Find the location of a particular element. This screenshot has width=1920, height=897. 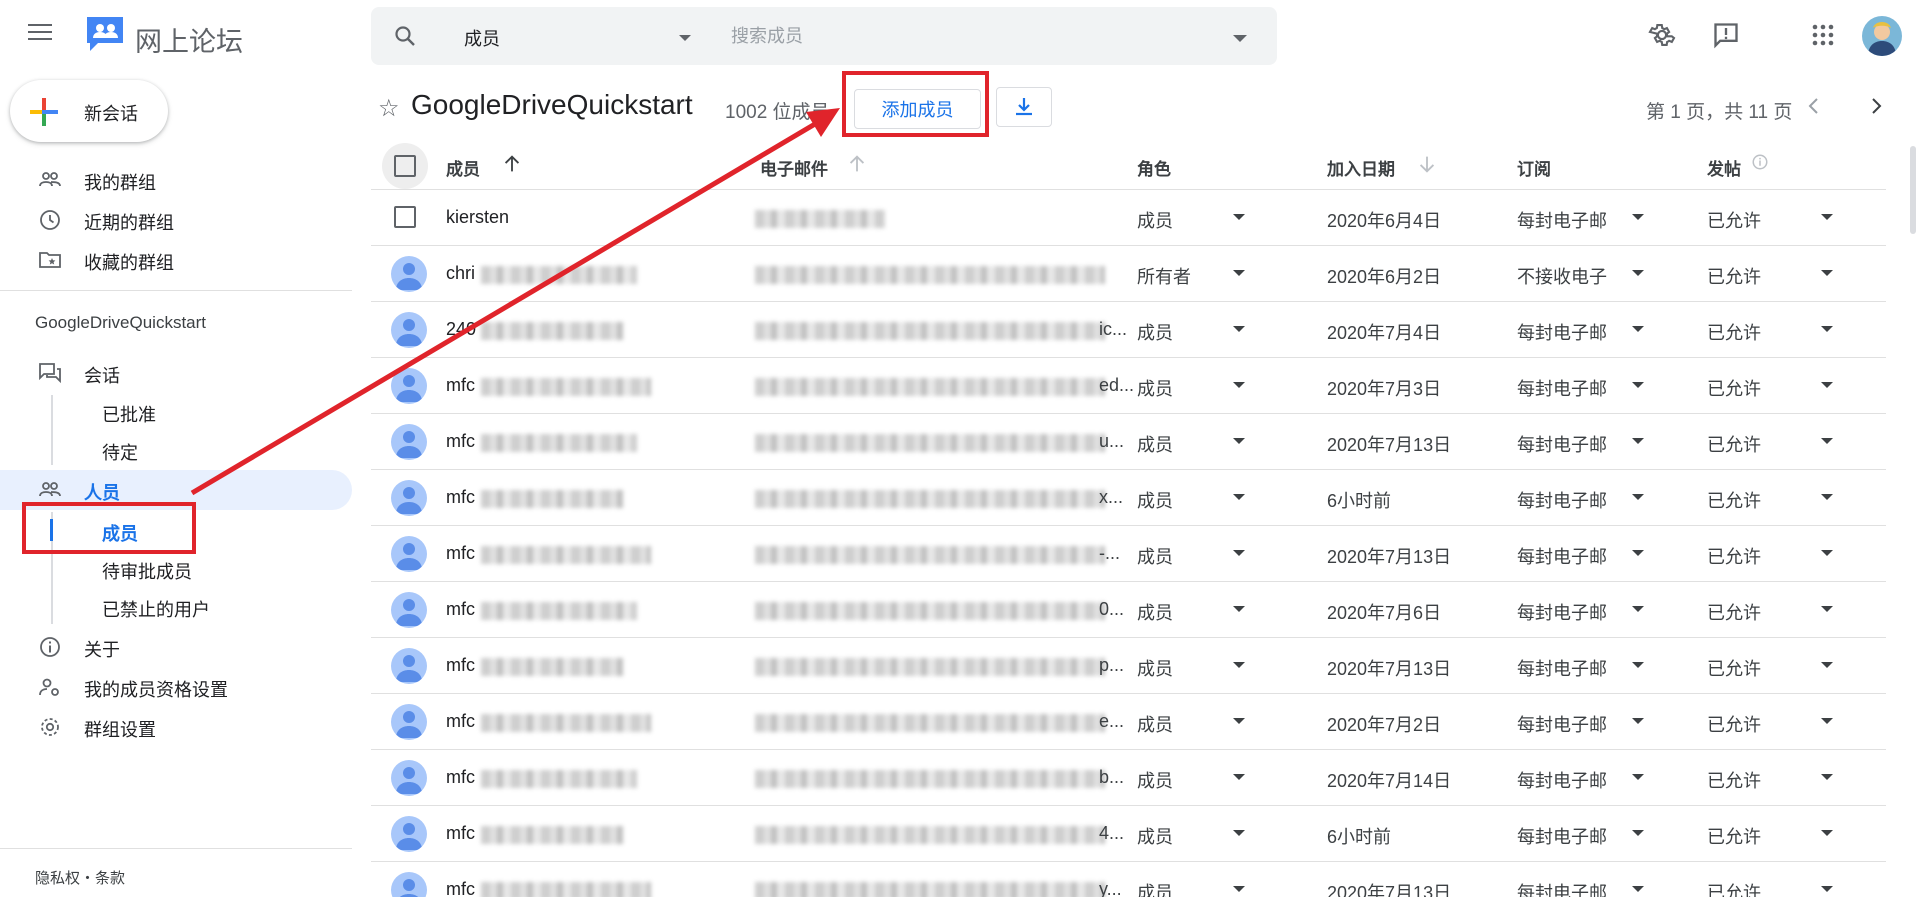

column-header-posting: 发帖 is located at coordinates (1724, 167).